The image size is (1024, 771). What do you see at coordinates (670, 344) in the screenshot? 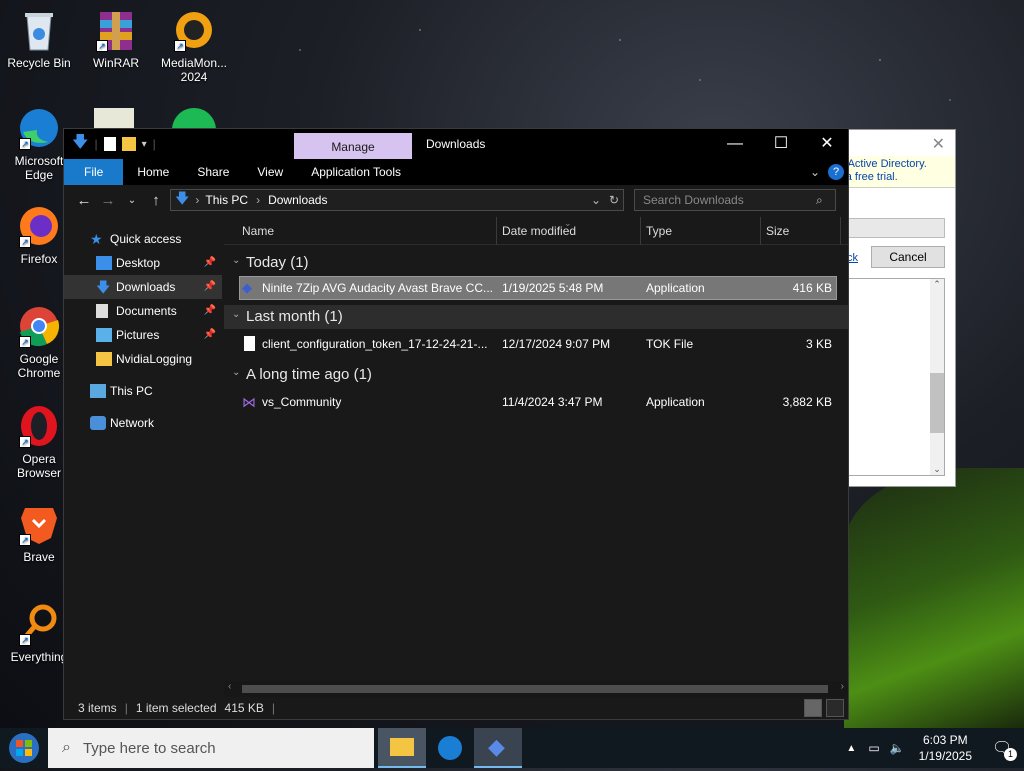
I see `file-type: TOK File` at bounding box center [670, 344].